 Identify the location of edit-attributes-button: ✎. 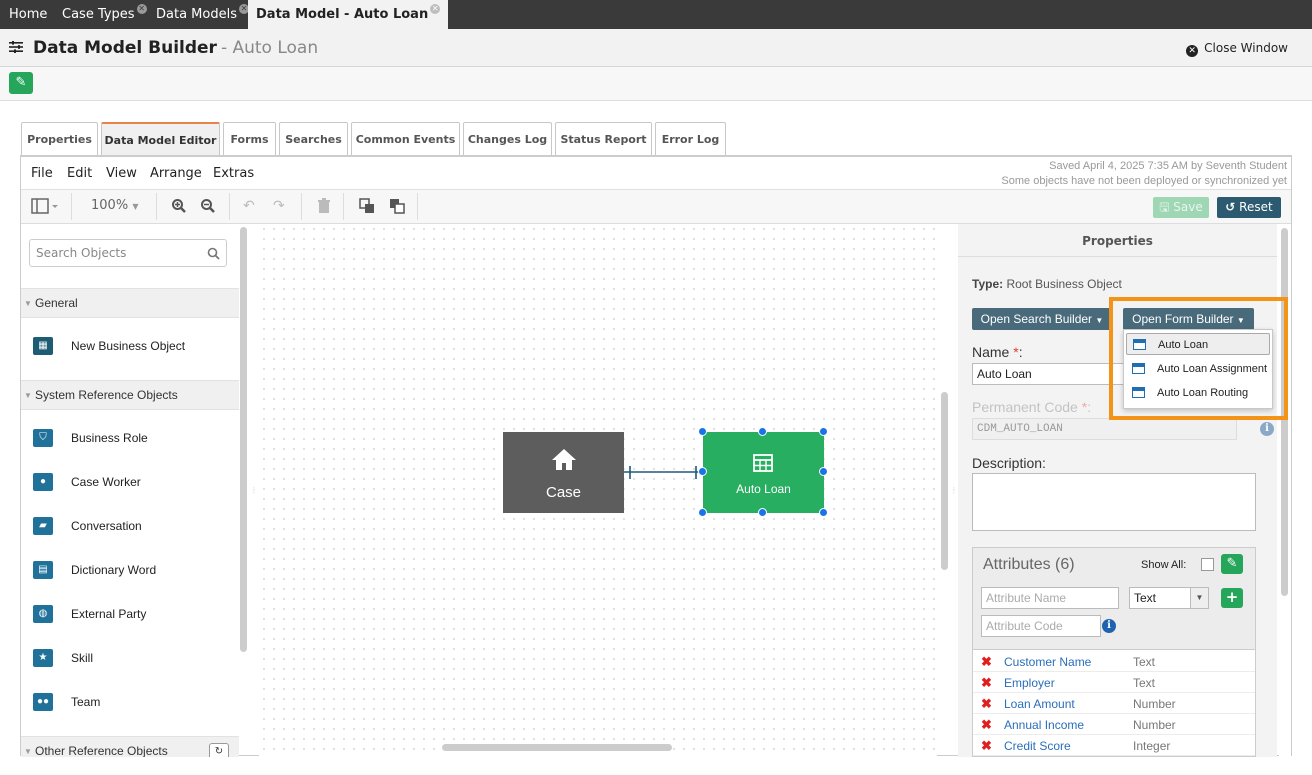
(1232, 564).